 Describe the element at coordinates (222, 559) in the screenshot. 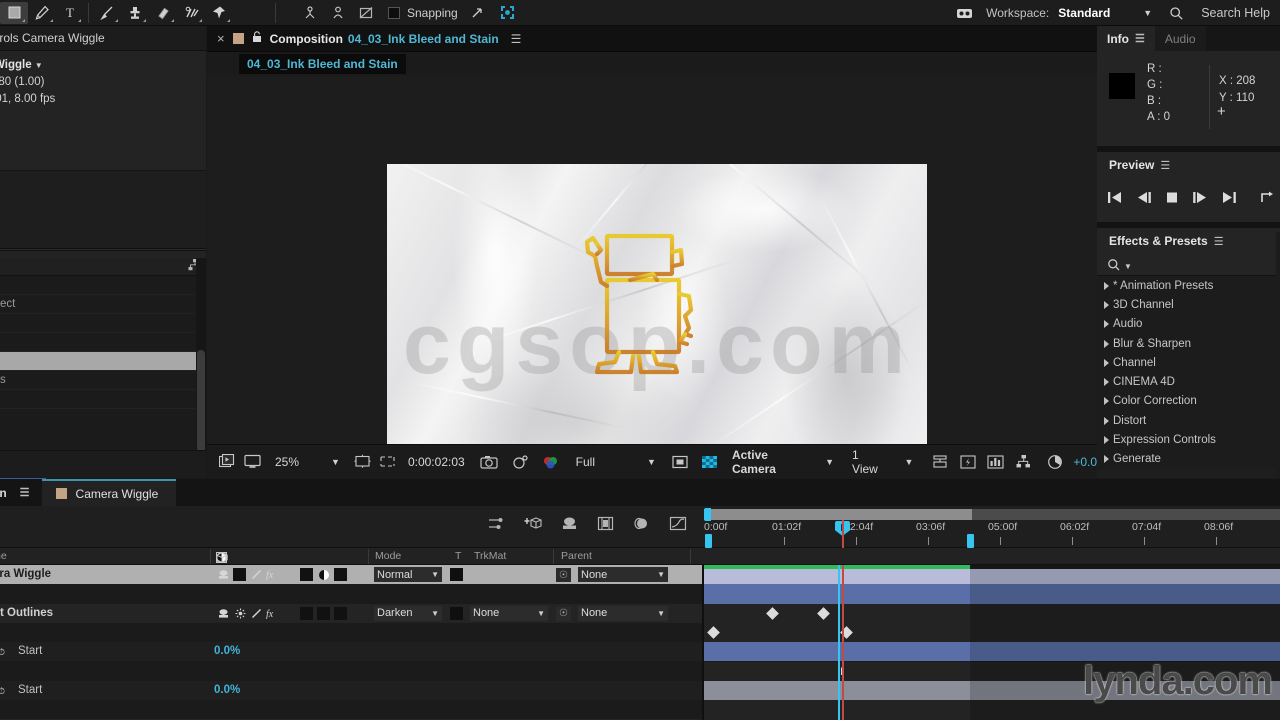

I see `3d-layer-icon` at that location.